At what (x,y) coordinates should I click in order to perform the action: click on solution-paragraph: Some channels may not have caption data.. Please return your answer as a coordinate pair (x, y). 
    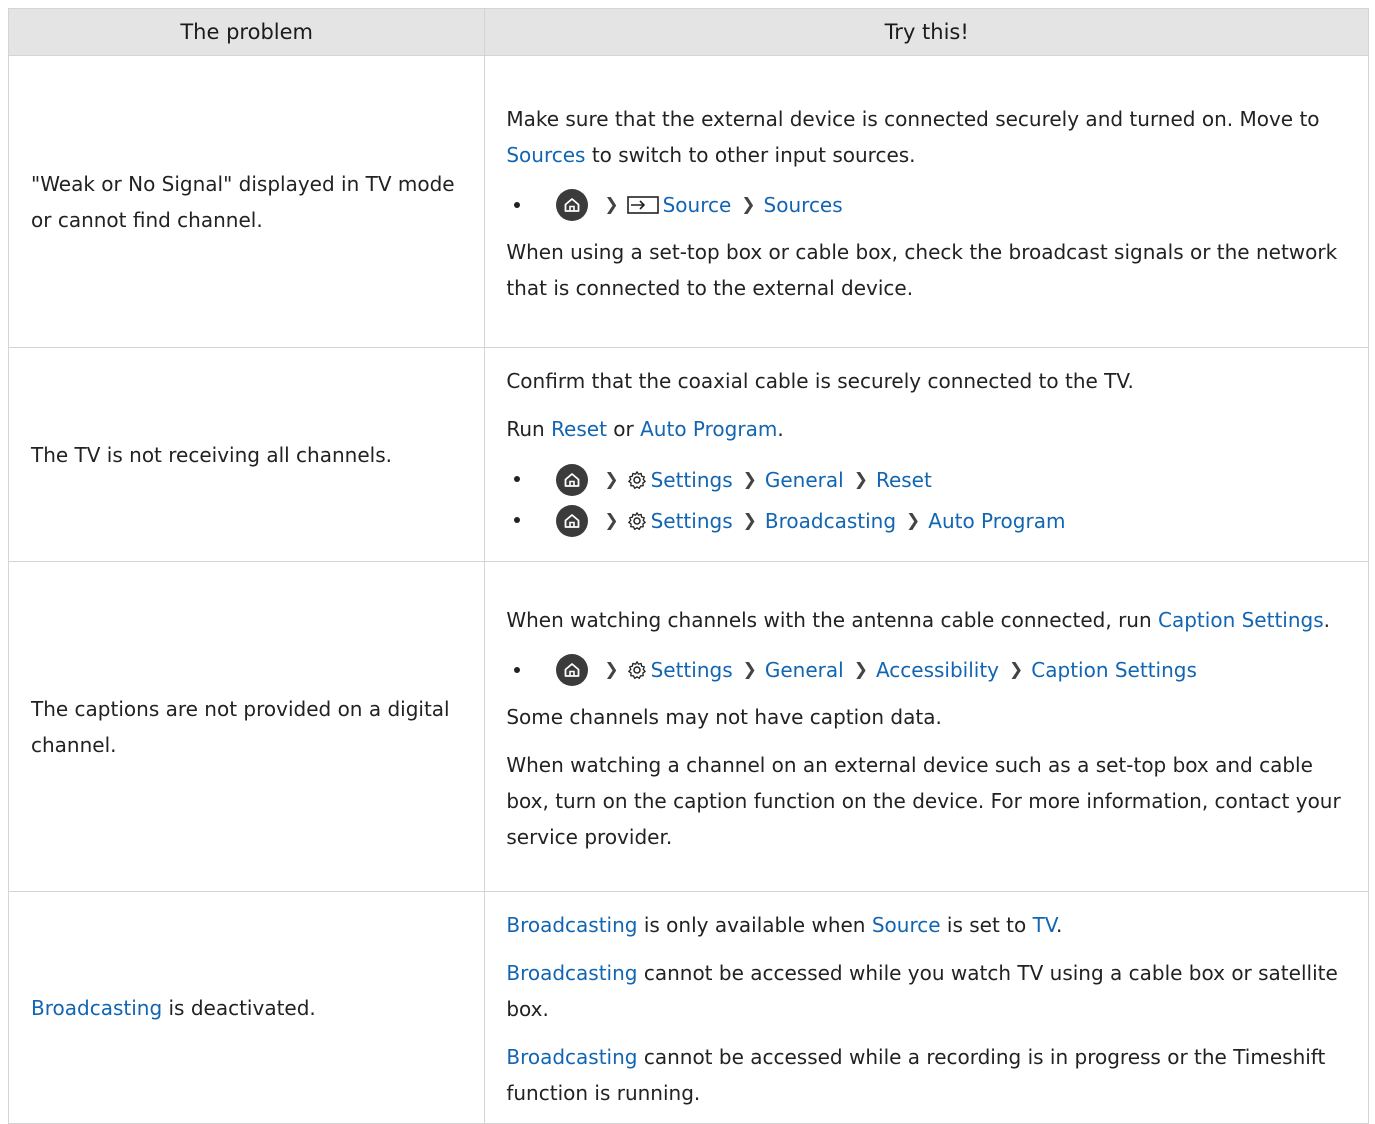
    Looking at the image, I should click on (724, 716).